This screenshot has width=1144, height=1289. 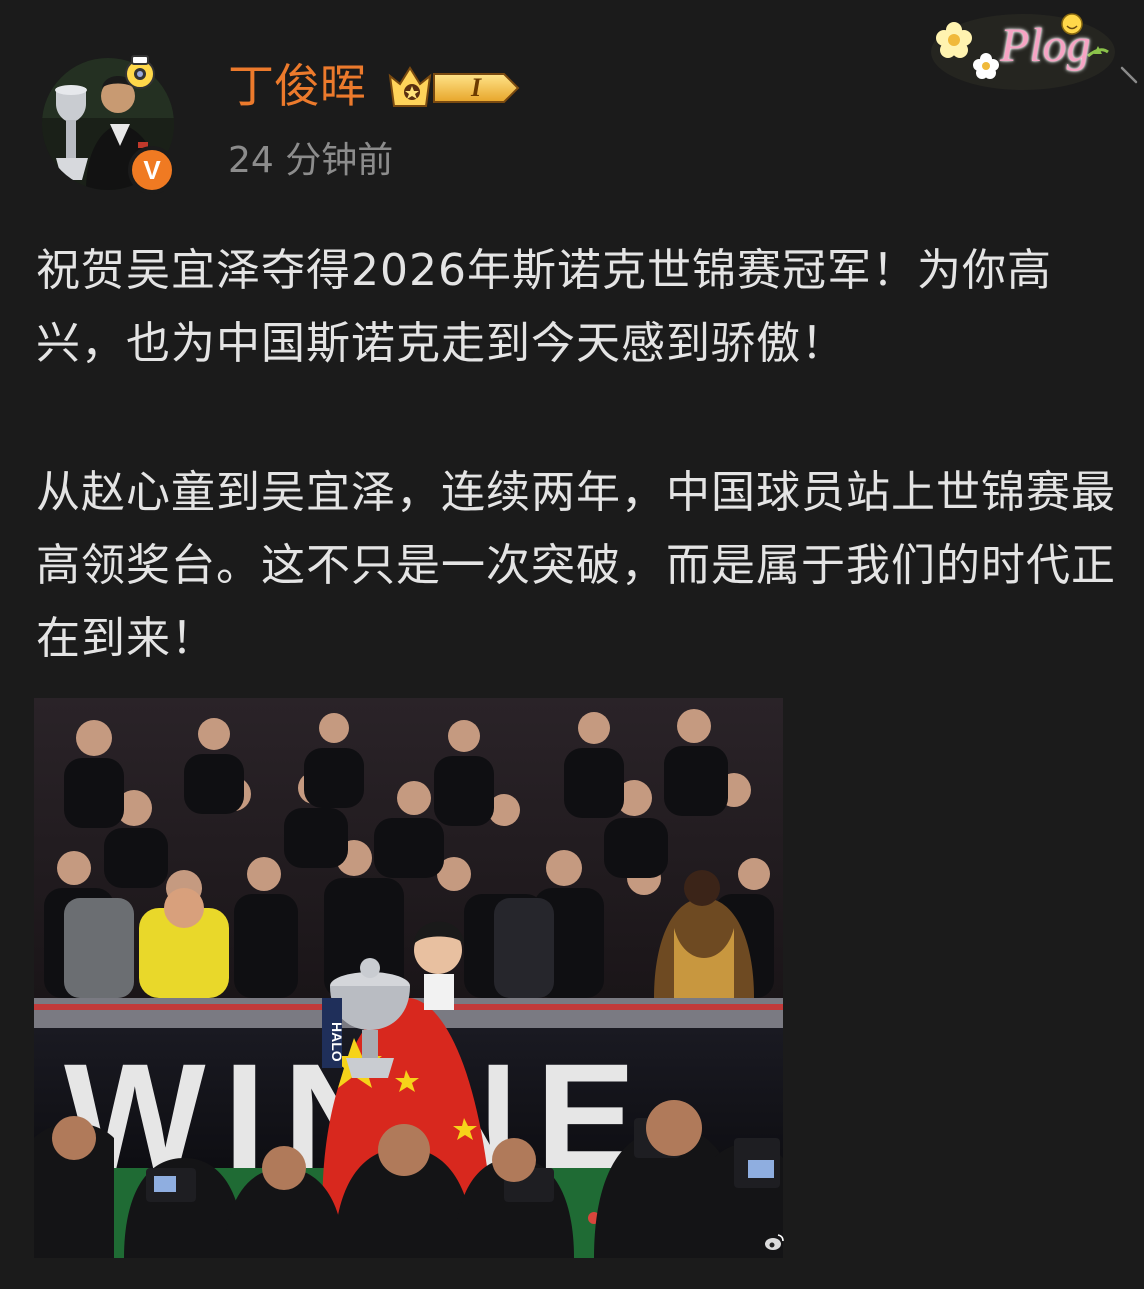 I want to click on vip-level-label: I, so click(x=476, y=87).